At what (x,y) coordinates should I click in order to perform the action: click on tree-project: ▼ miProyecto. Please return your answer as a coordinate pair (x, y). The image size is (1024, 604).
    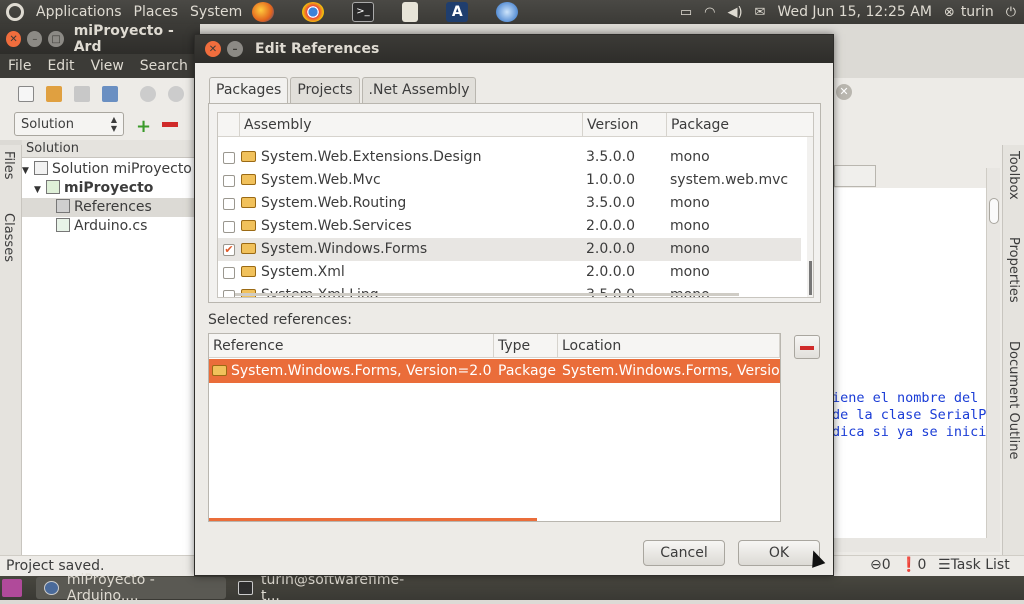
    Looking at the image, I should click on (93, 188).